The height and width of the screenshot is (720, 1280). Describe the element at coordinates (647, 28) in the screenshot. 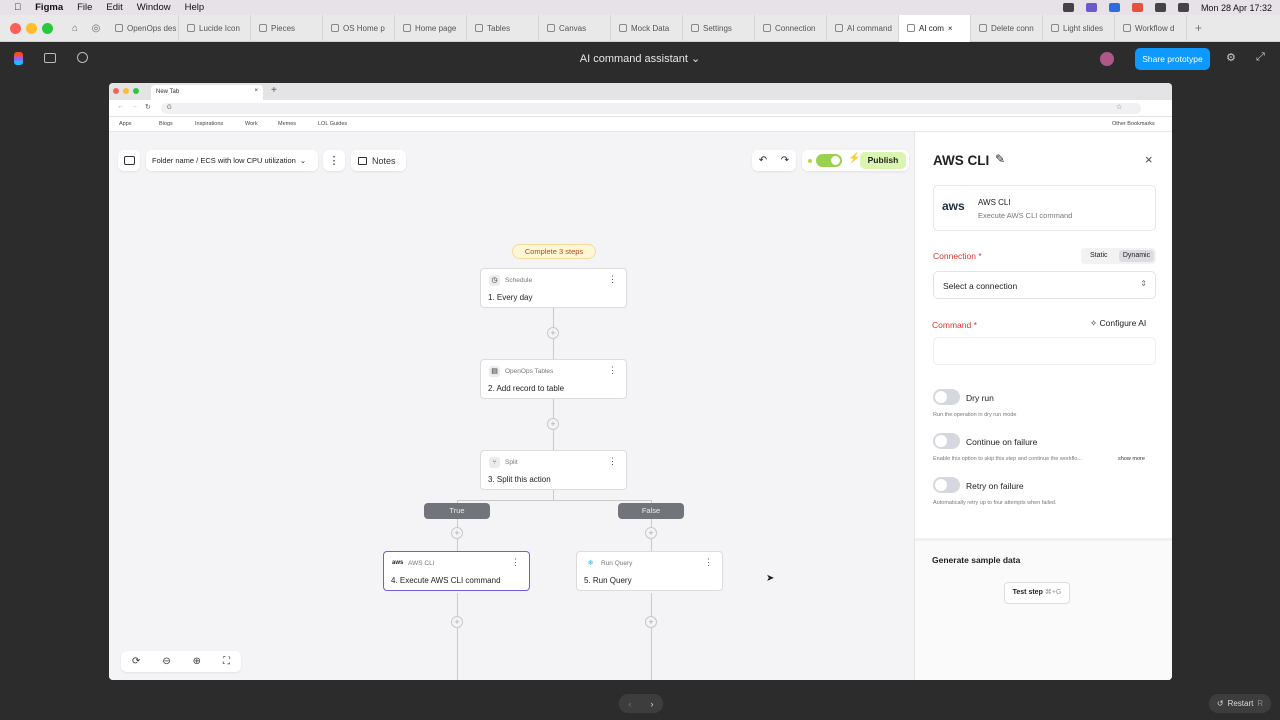

I see `figma-tab: Mock Data` at that location.